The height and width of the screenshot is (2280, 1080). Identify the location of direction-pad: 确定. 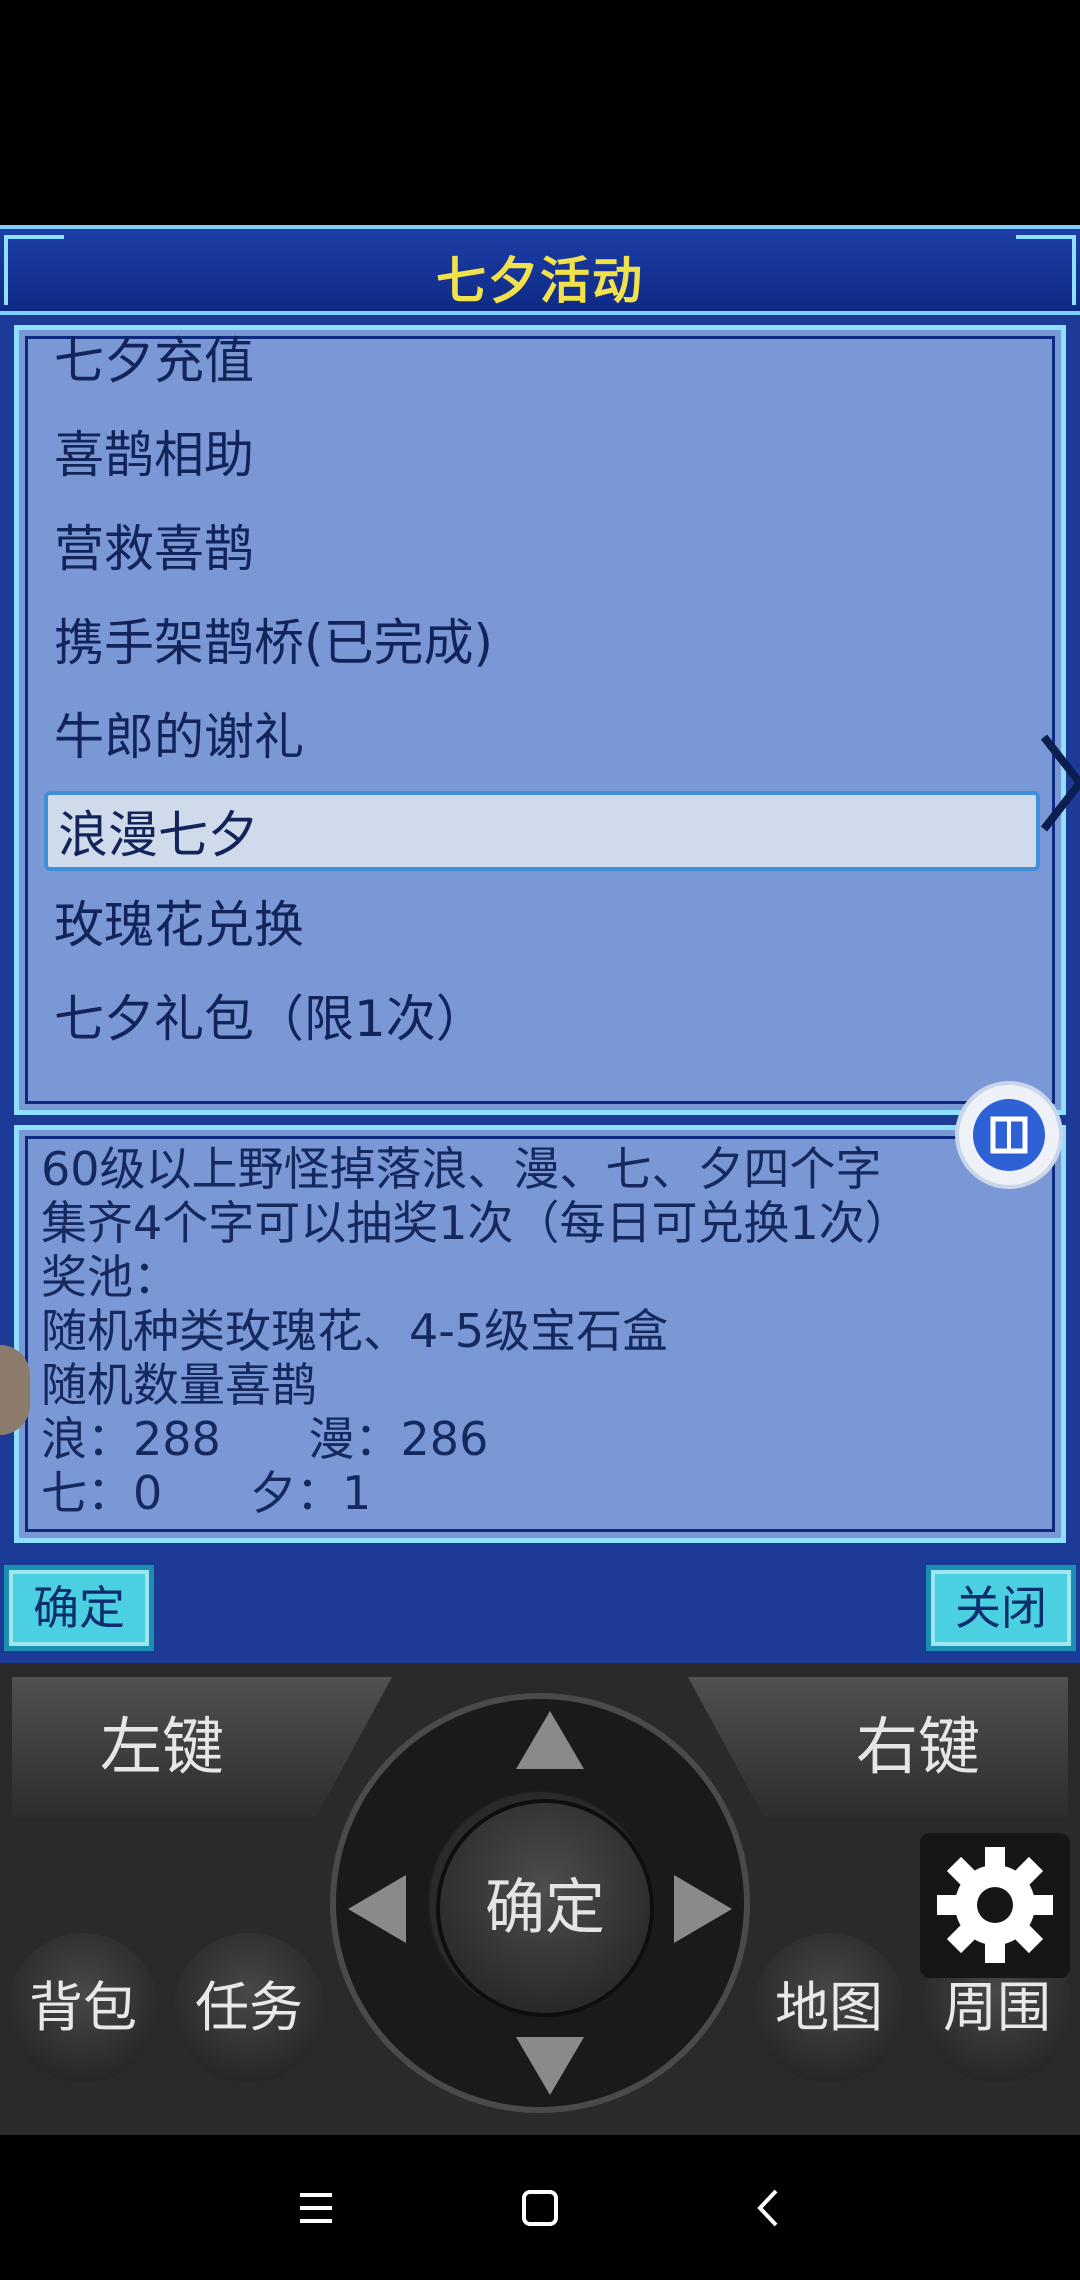
(540, 1903).